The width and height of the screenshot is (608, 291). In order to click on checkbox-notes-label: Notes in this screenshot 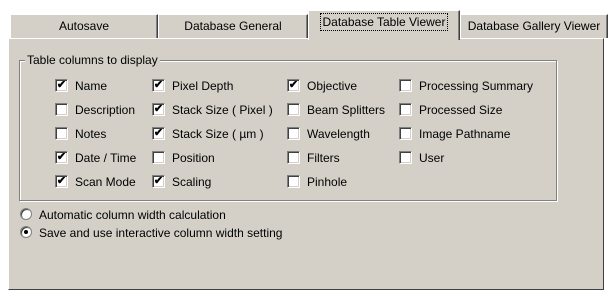, I will do `click(91, 134)`.